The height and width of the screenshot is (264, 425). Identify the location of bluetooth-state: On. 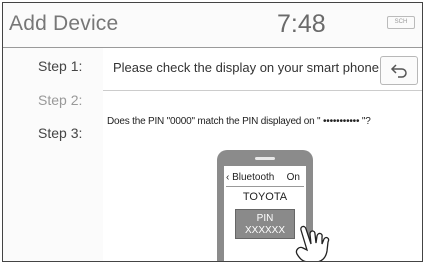
(293, 177).